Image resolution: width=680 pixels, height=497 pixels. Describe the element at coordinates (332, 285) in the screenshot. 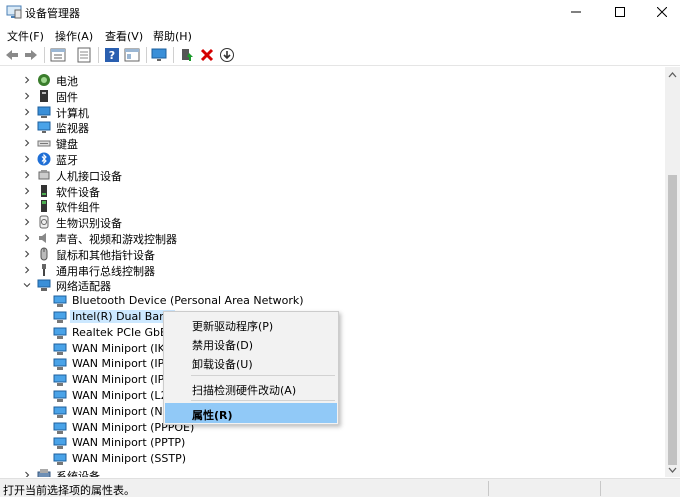

I see `tree-category: 网络适配器` at that location.